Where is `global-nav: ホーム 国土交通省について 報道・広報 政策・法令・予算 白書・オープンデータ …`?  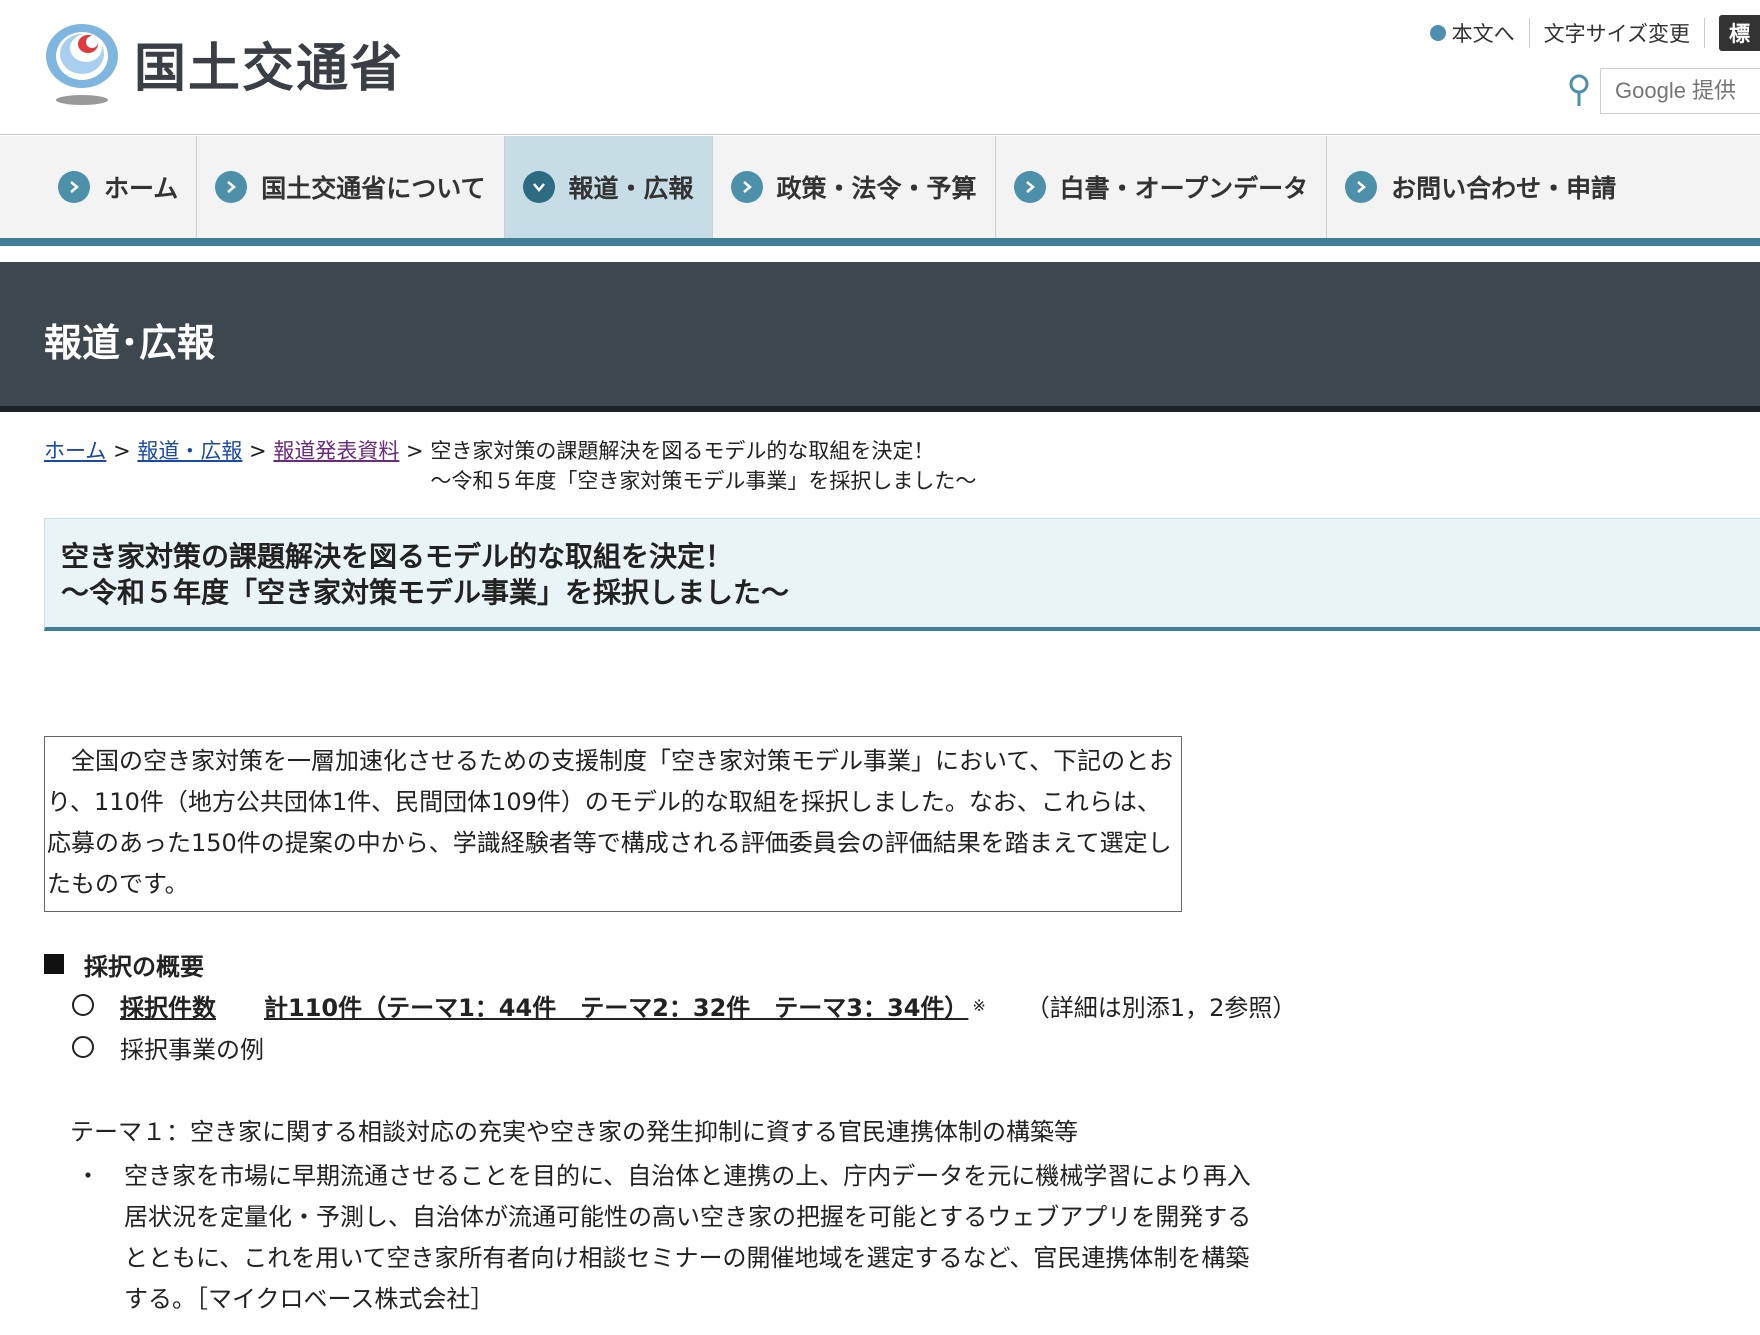 global-nav: ホーム 国土交通省について 報道・広報 政策・法令・予算 白書・オープンデータ … is located at coordinates (880, 191).